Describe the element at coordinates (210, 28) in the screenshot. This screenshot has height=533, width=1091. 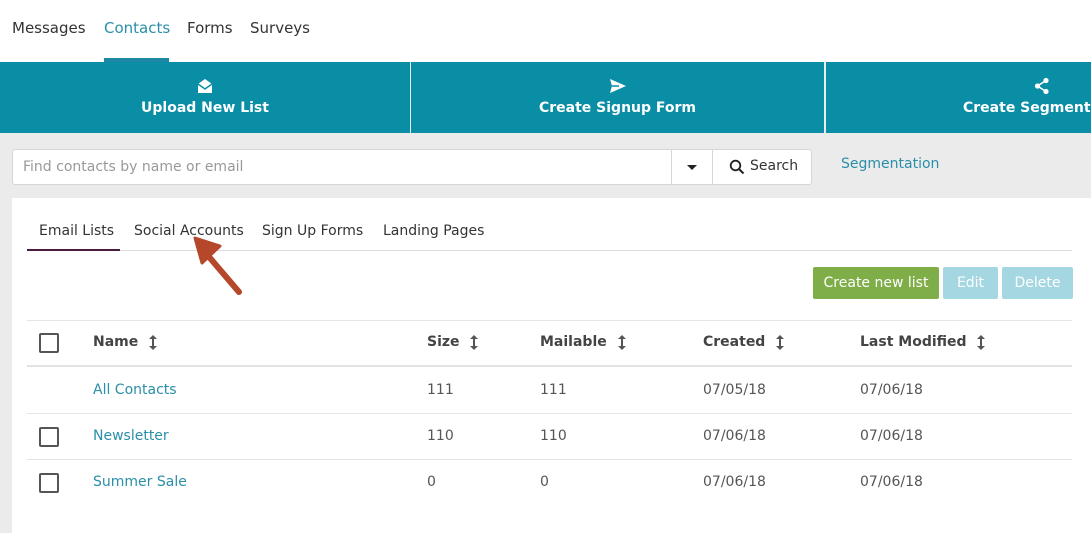
I see `nav-forms: Forms` at that location.